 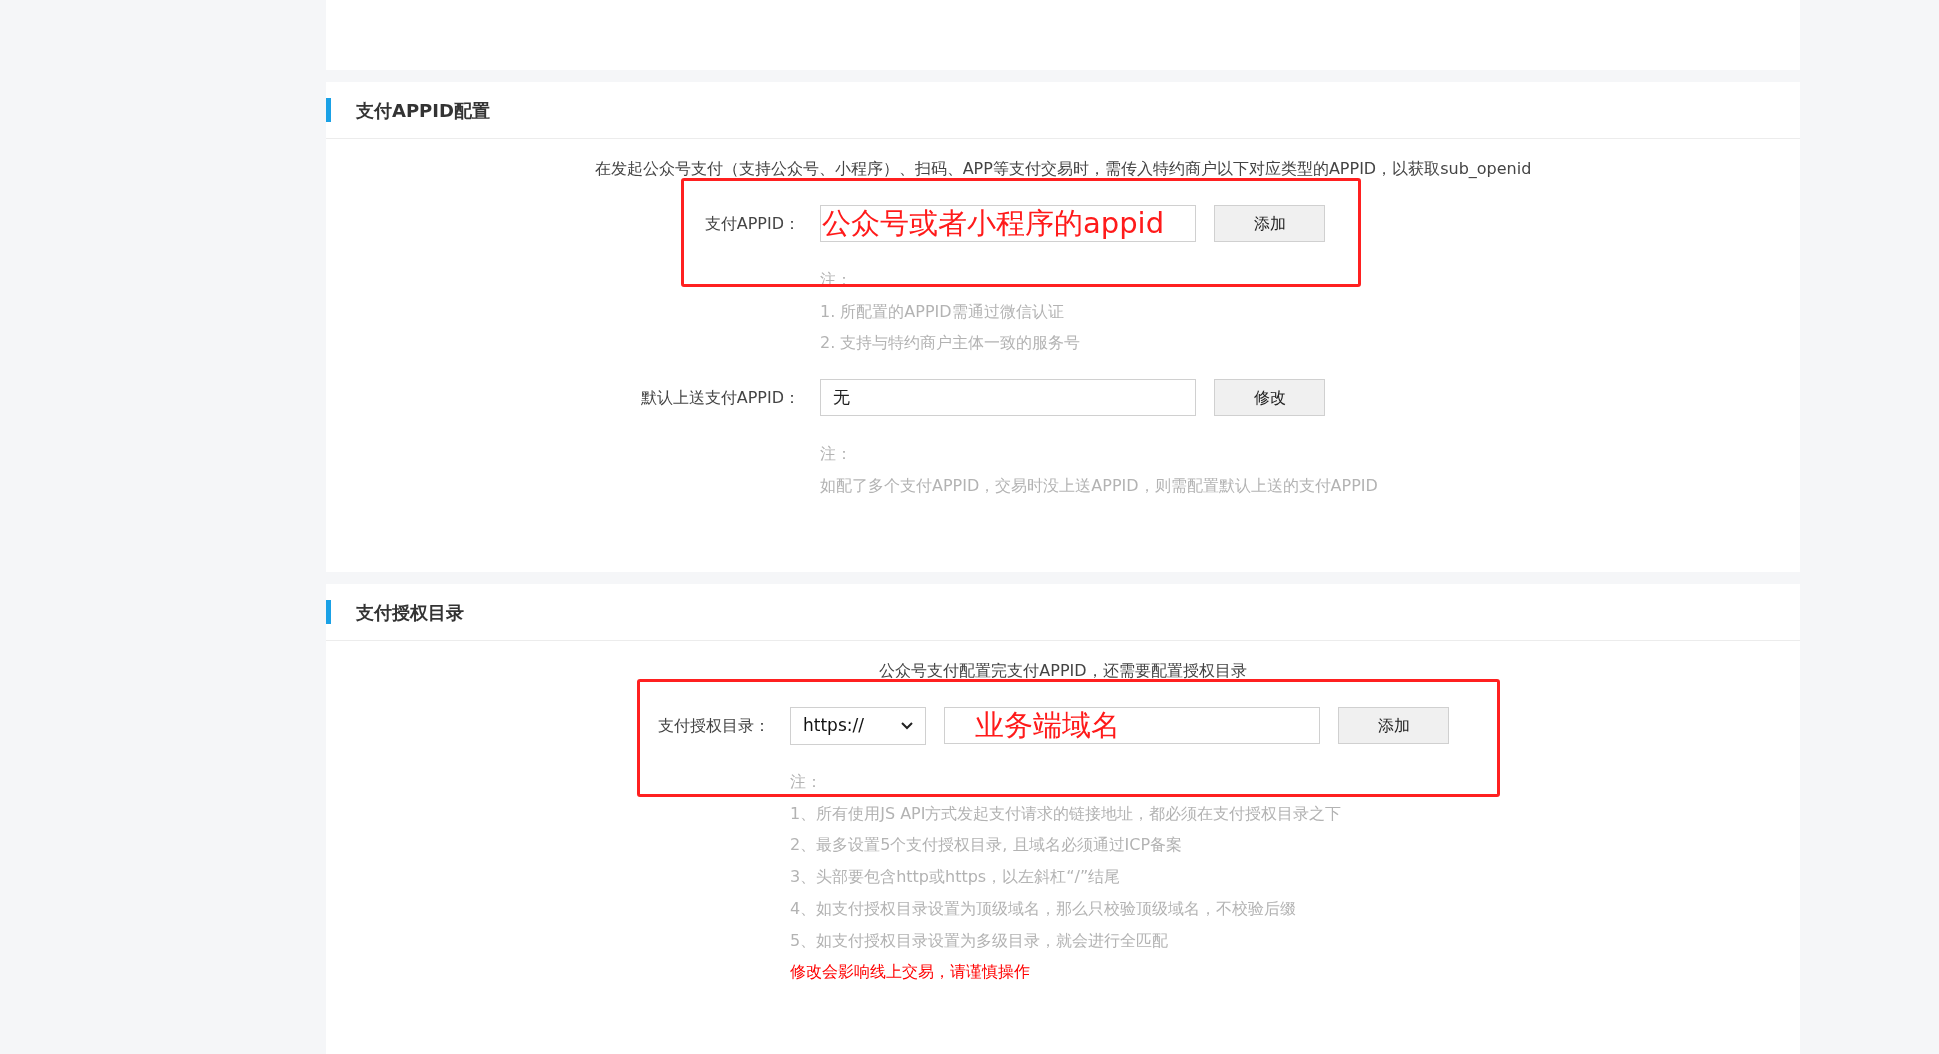 I want to click on section-title: 支付授权目录, so click(x=410, y=612).